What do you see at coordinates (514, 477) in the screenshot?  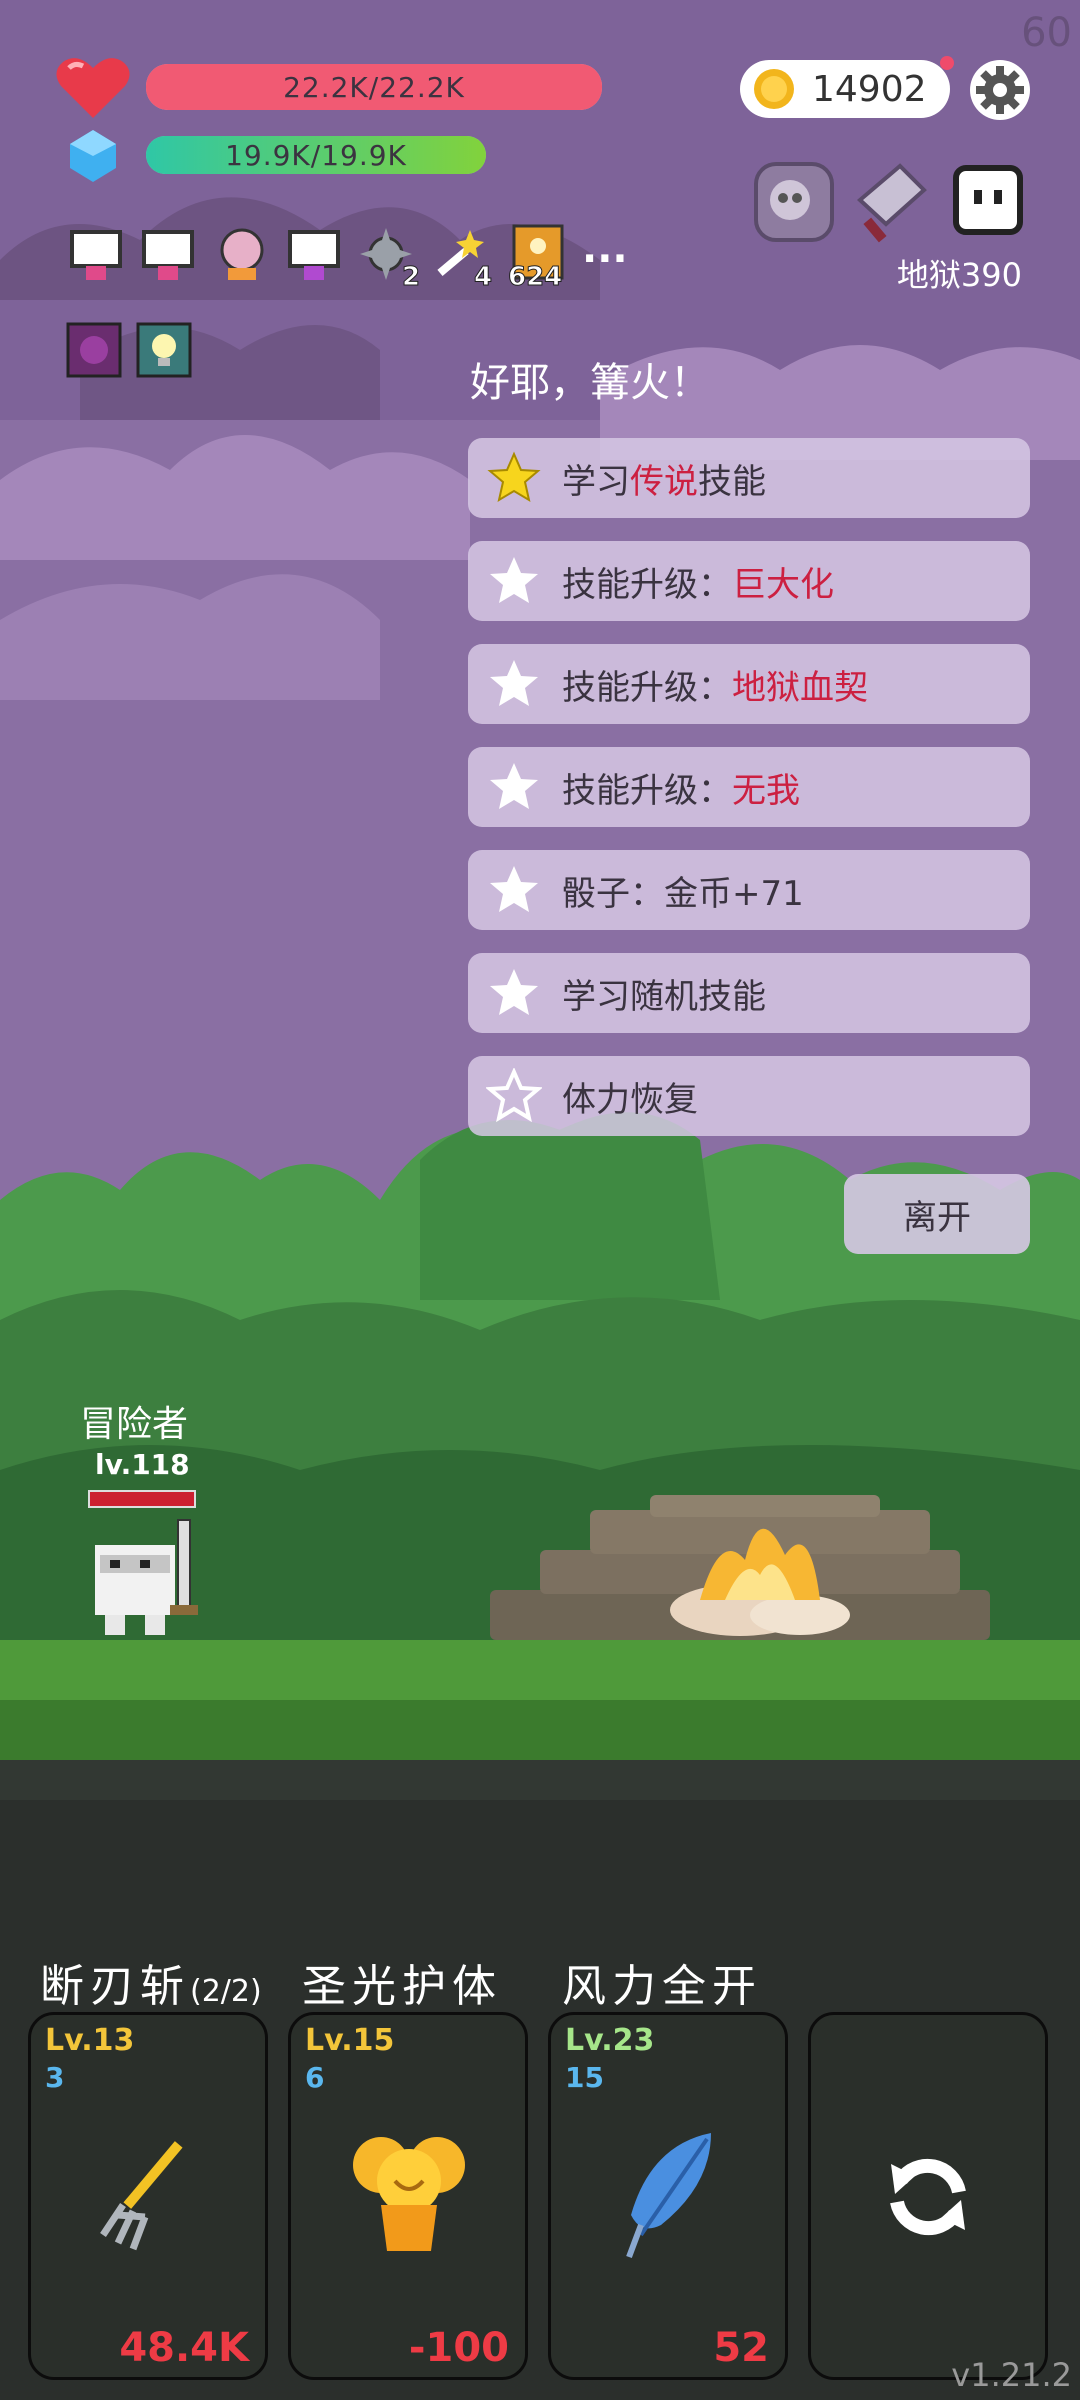 I see `gold-star-icon` at bounding box center [514, 477].